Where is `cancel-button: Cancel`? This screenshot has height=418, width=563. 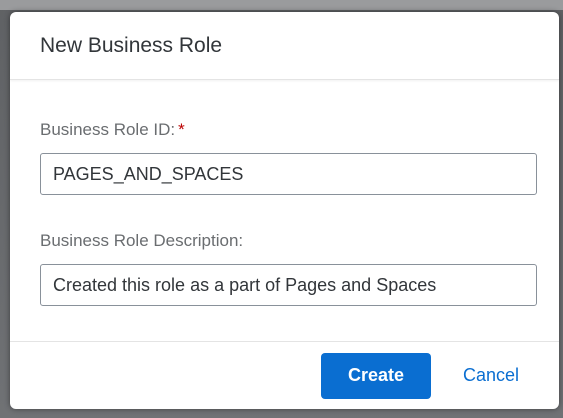 cancel-button: Cancel is located at coordinates (491, 376).